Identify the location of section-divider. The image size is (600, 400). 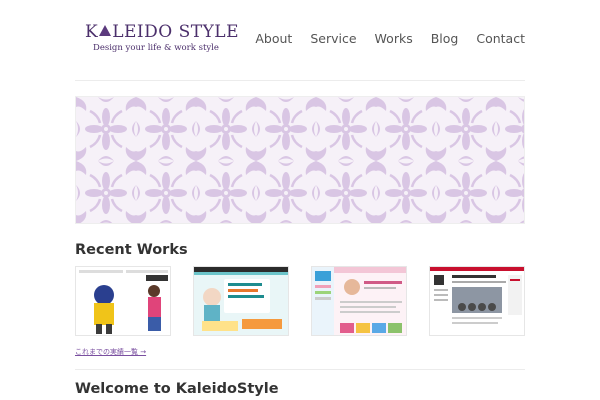
(300, 369).